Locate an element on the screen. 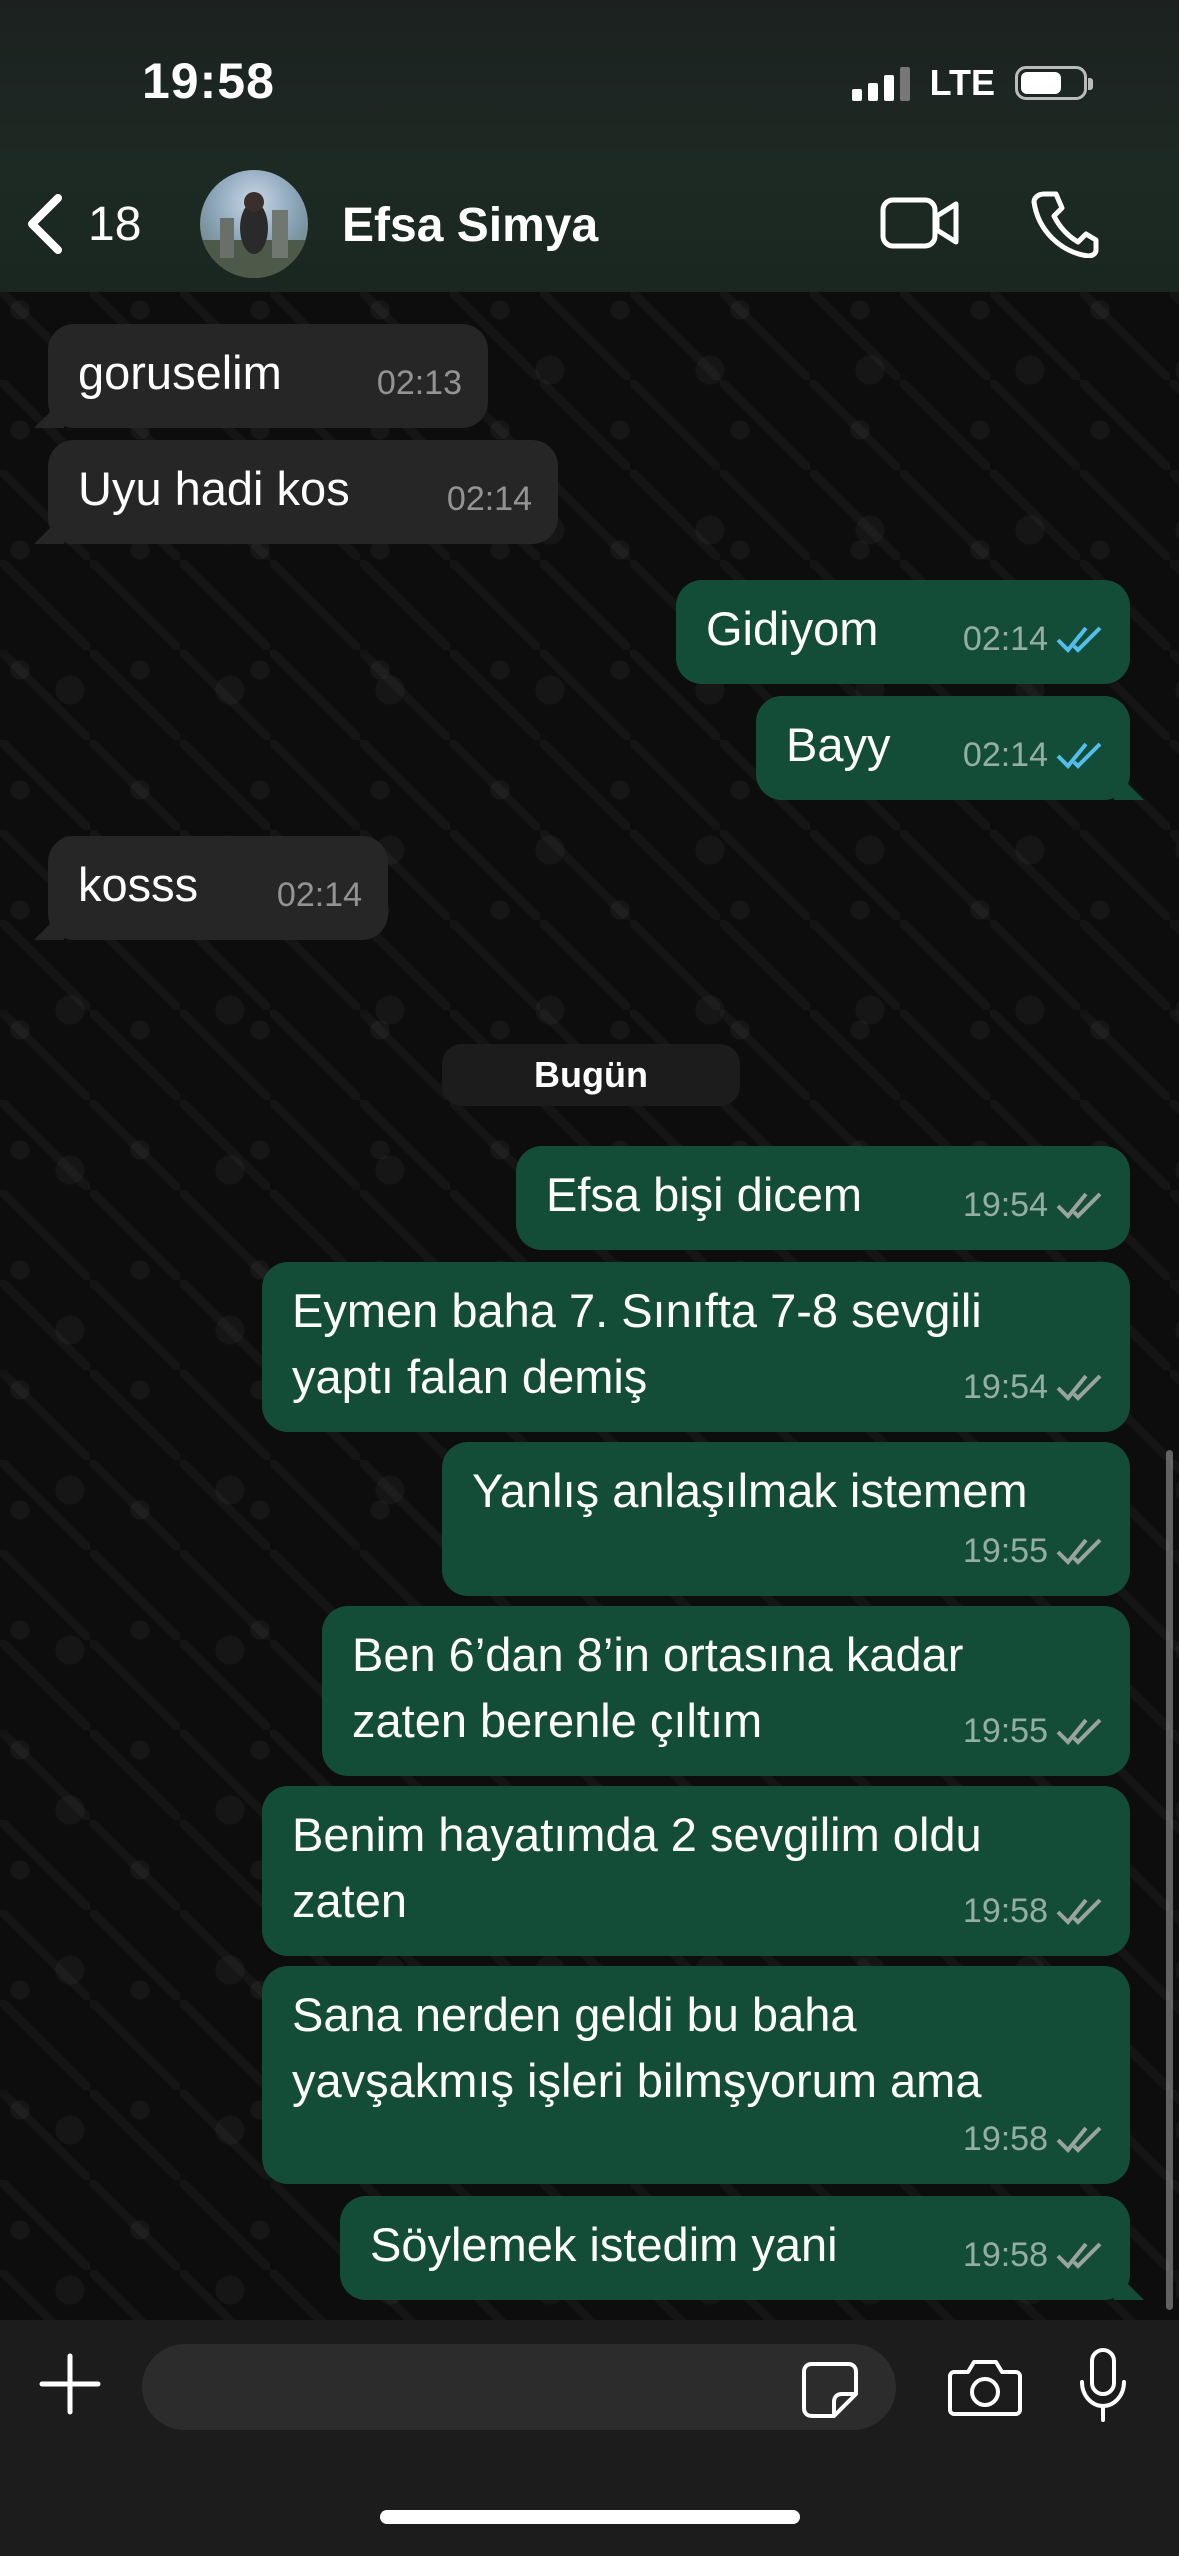  message-time: 02:13 is located at coordinates (419, 383).